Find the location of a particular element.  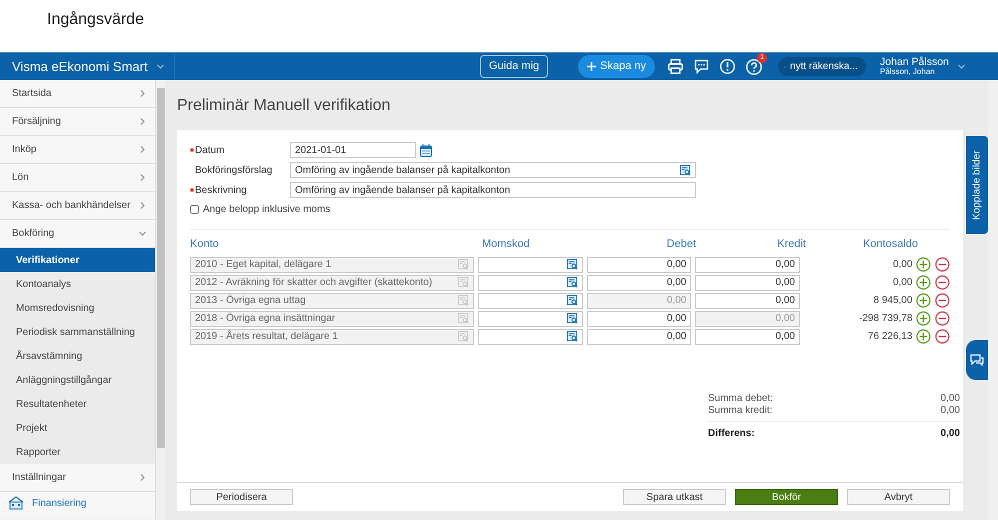

side-tab: Kopplade bilder is located at coordinates (977, 185).